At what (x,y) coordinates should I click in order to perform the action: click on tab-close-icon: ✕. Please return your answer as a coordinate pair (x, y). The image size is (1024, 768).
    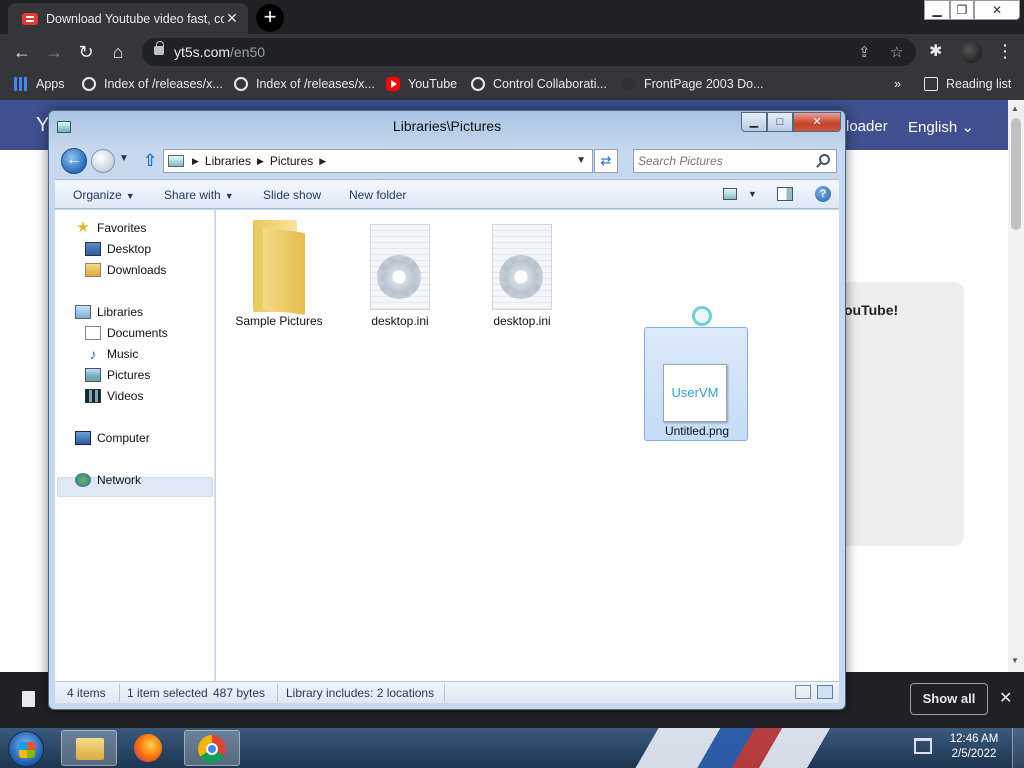
    Looking at the image, I should click on (232, 18).